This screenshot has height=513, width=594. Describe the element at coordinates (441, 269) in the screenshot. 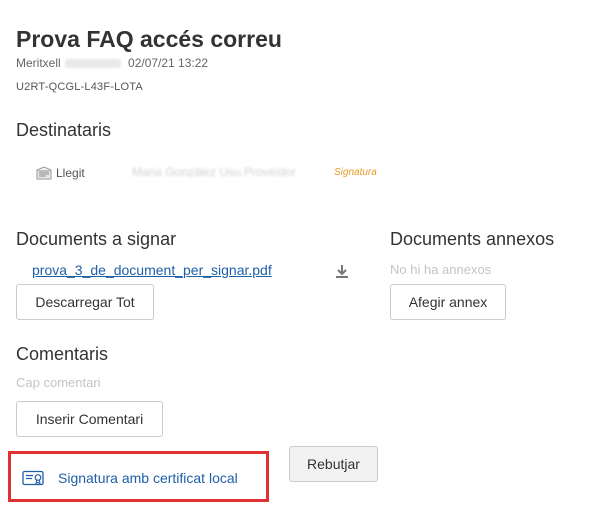

I see `annexes-empty-text: No hi ha annexos` at that location.